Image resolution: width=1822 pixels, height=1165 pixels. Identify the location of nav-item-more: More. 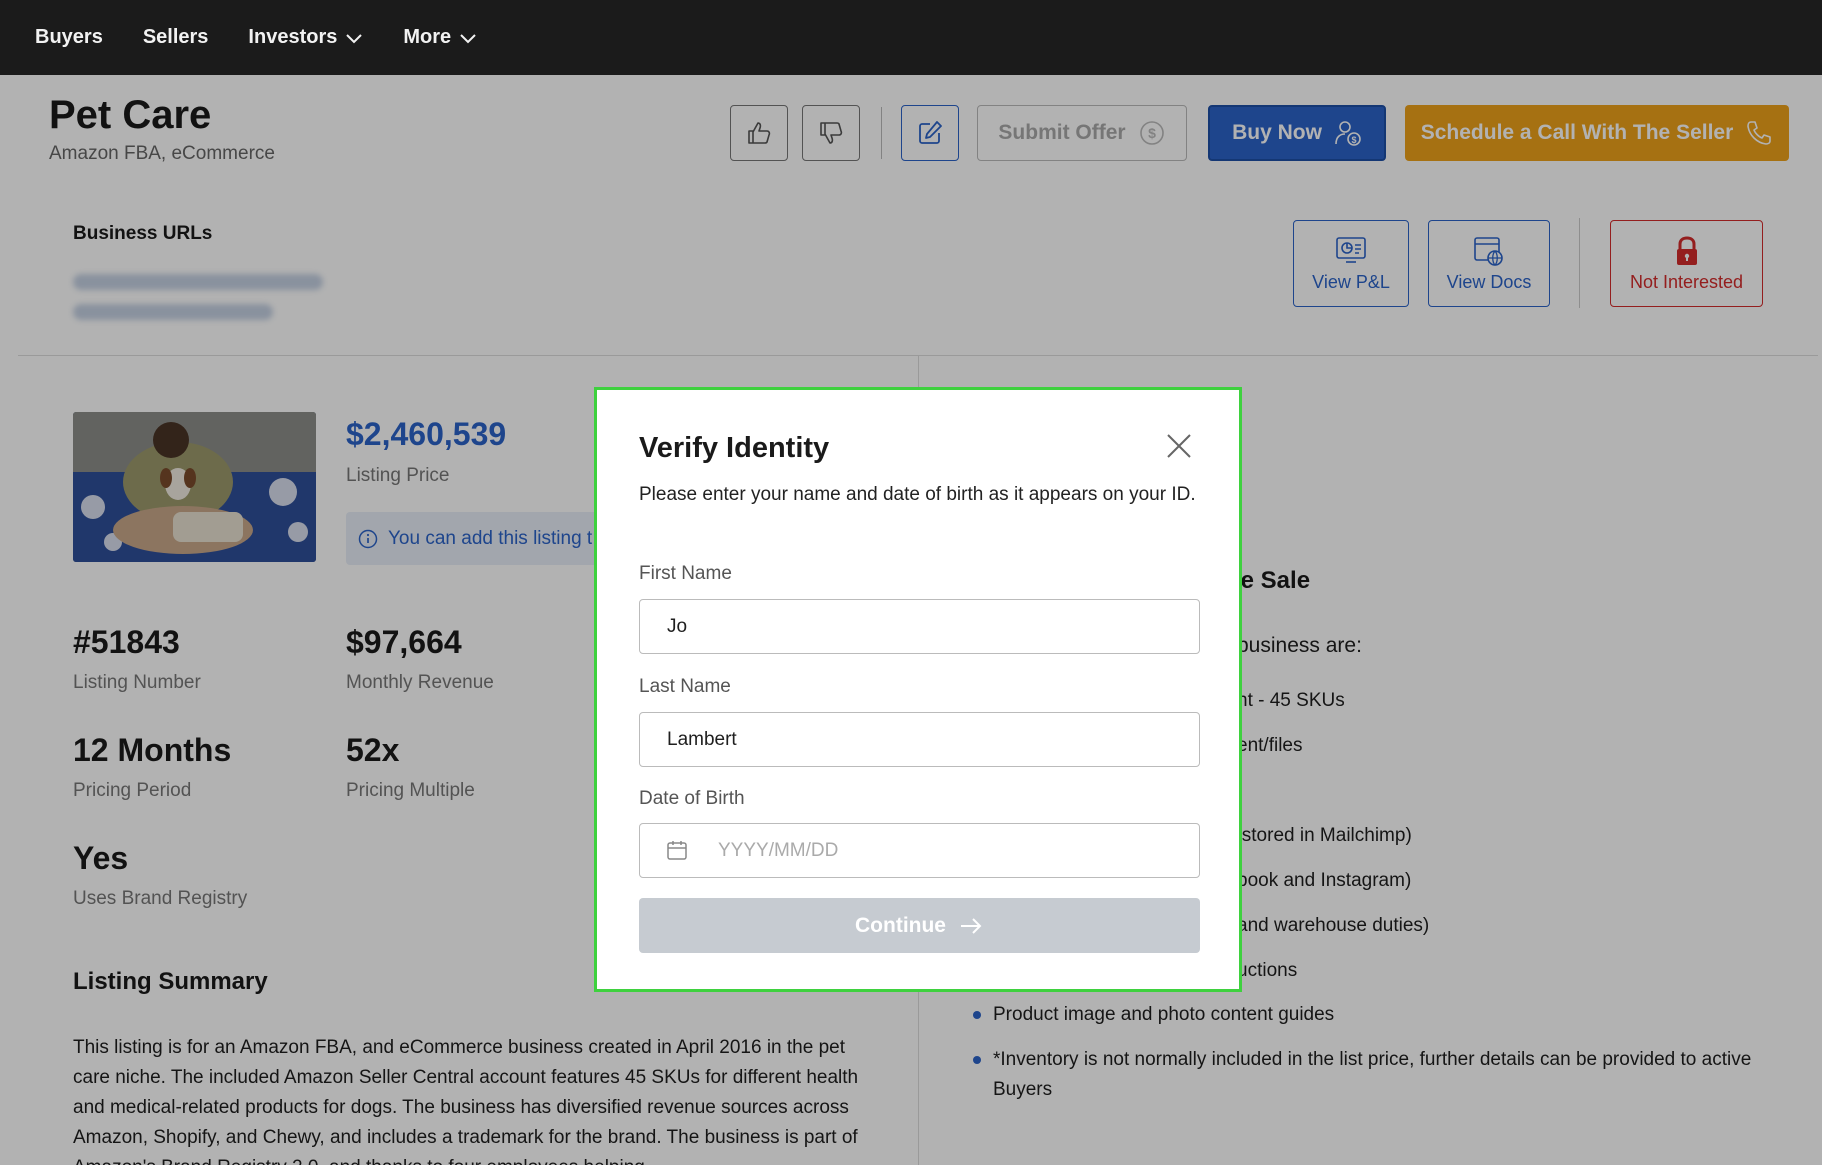
(440, 37).